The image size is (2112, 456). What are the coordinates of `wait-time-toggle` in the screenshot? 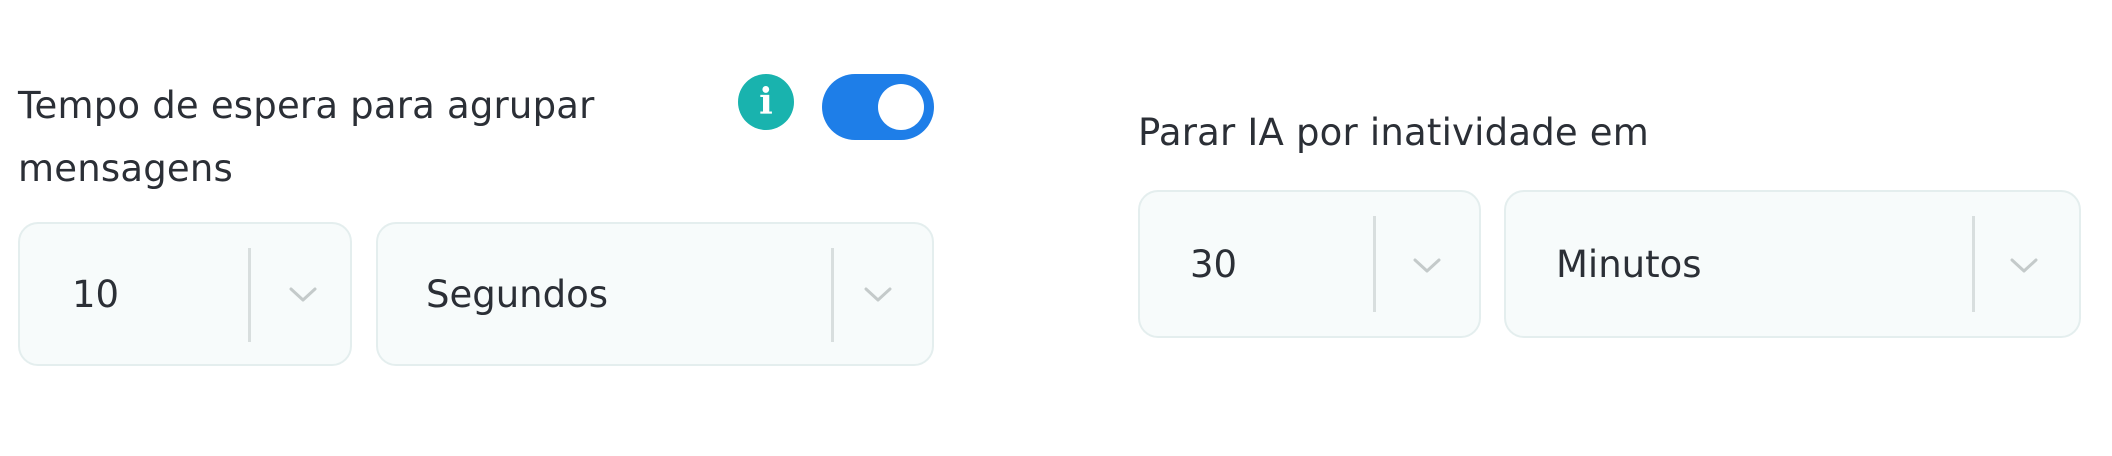 It's located at (878, 107).